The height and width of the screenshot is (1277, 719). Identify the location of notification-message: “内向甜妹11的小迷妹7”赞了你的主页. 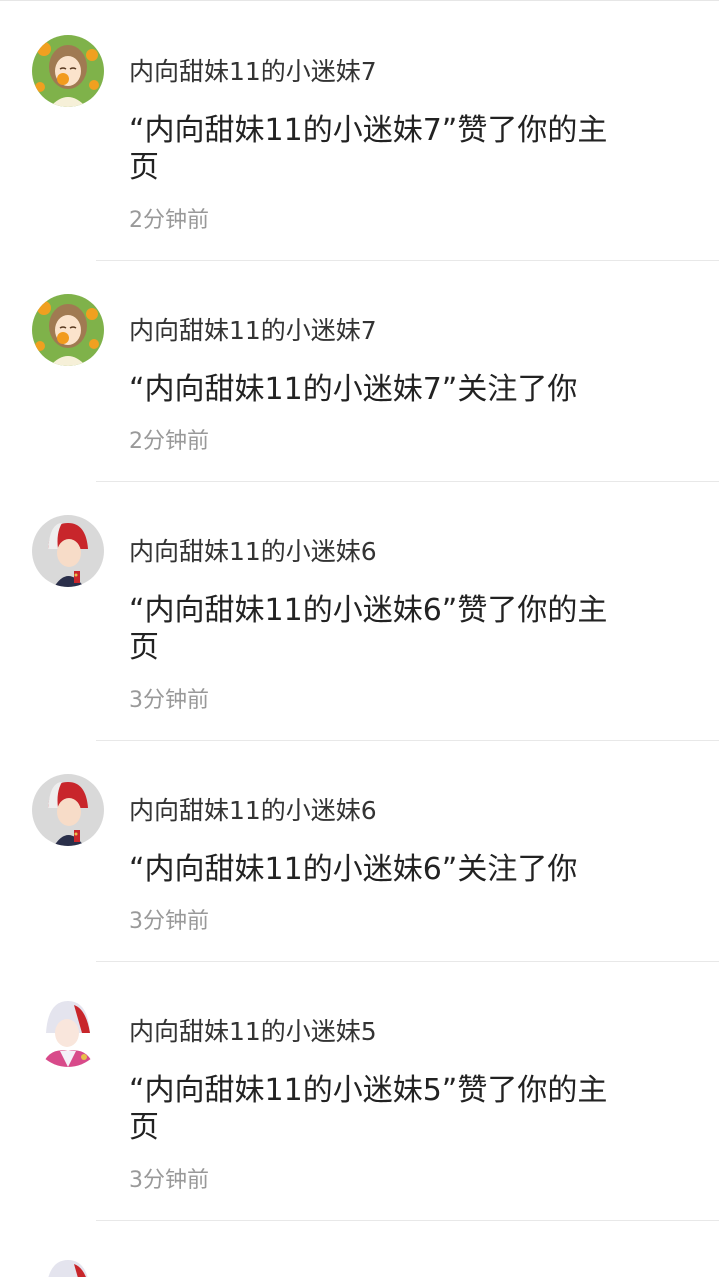
(368, 149).